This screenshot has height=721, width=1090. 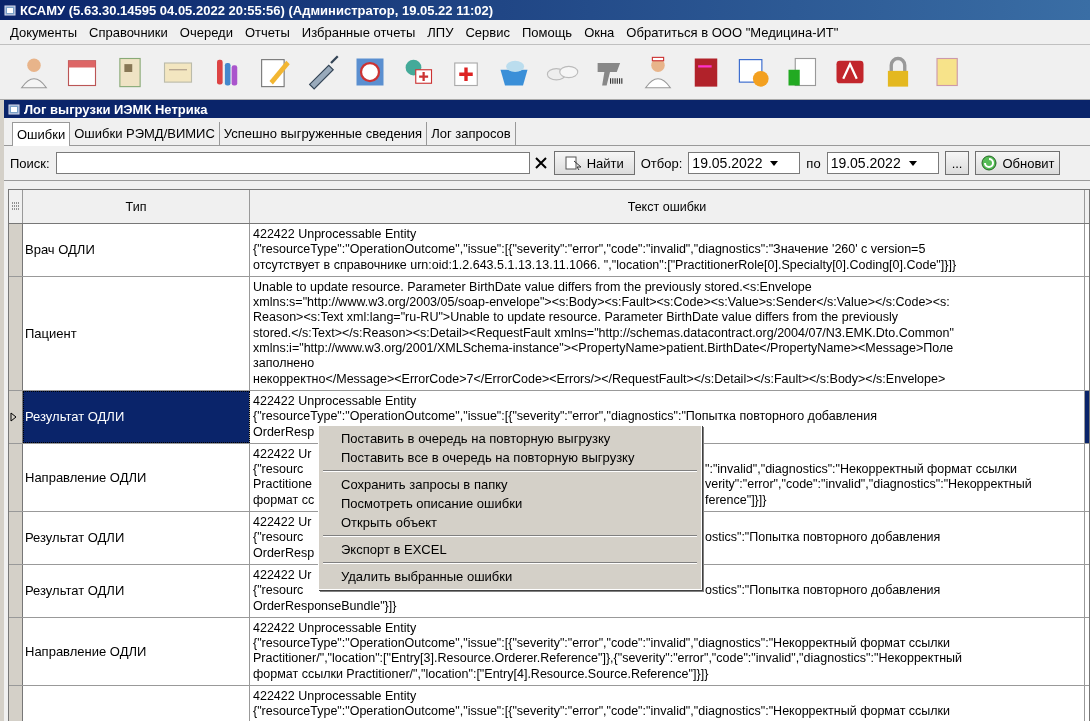 I want to click on menu-item: Сервис, so click(x=487, y=32).